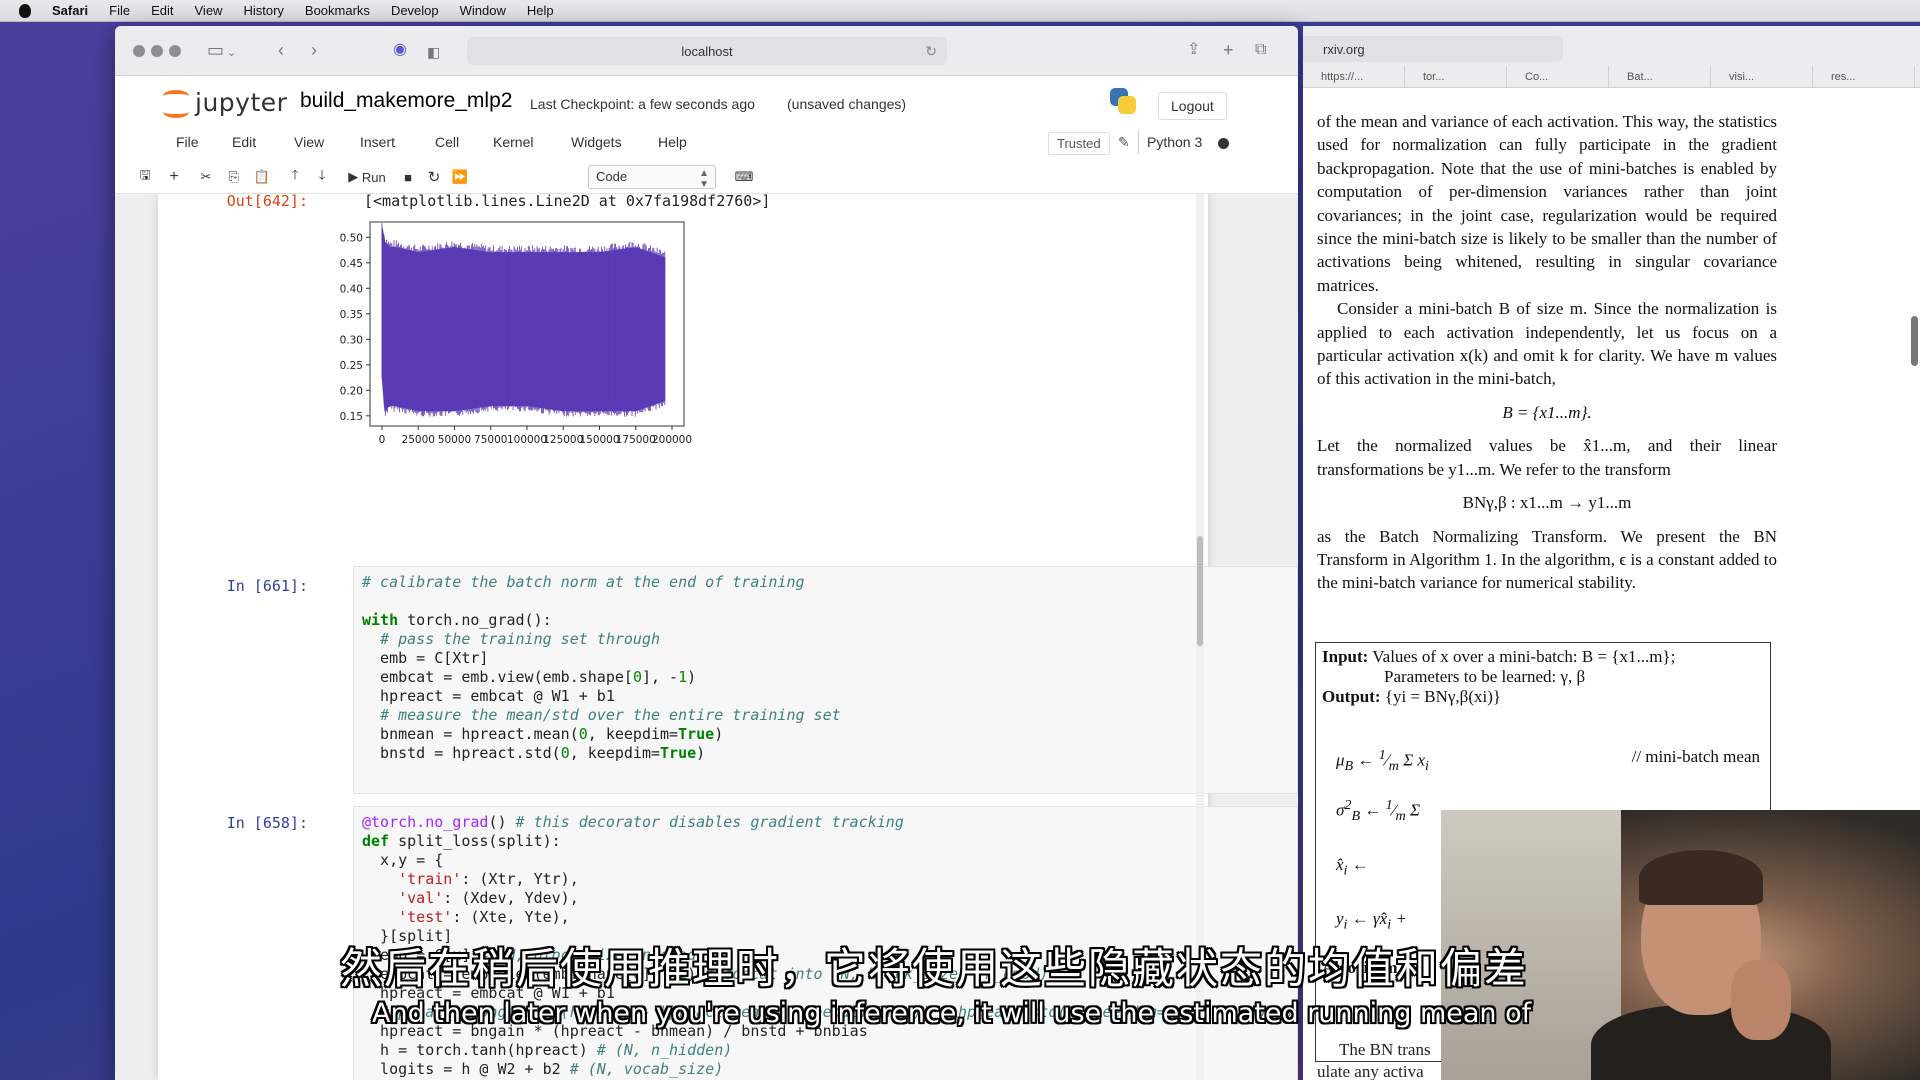 The image size is (1920, 1080). I want to click on menu-window: Window, so click(483, 10).